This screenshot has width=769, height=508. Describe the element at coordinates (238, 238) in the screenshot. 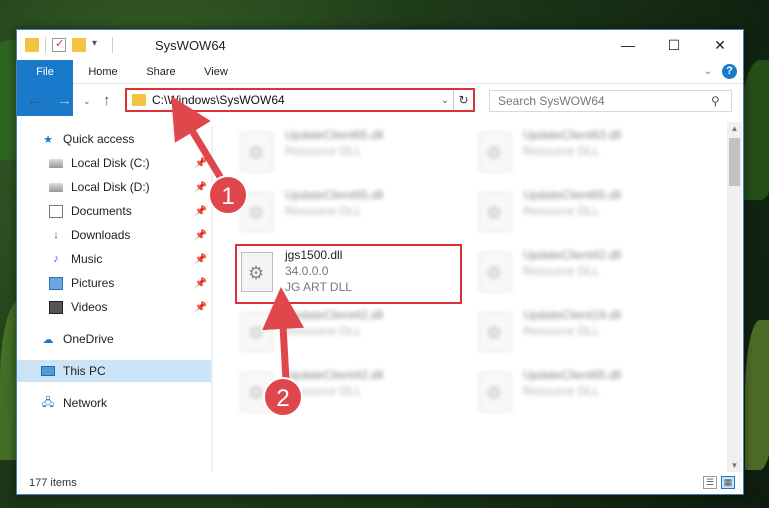

I see `annotation-arrows` at that location.